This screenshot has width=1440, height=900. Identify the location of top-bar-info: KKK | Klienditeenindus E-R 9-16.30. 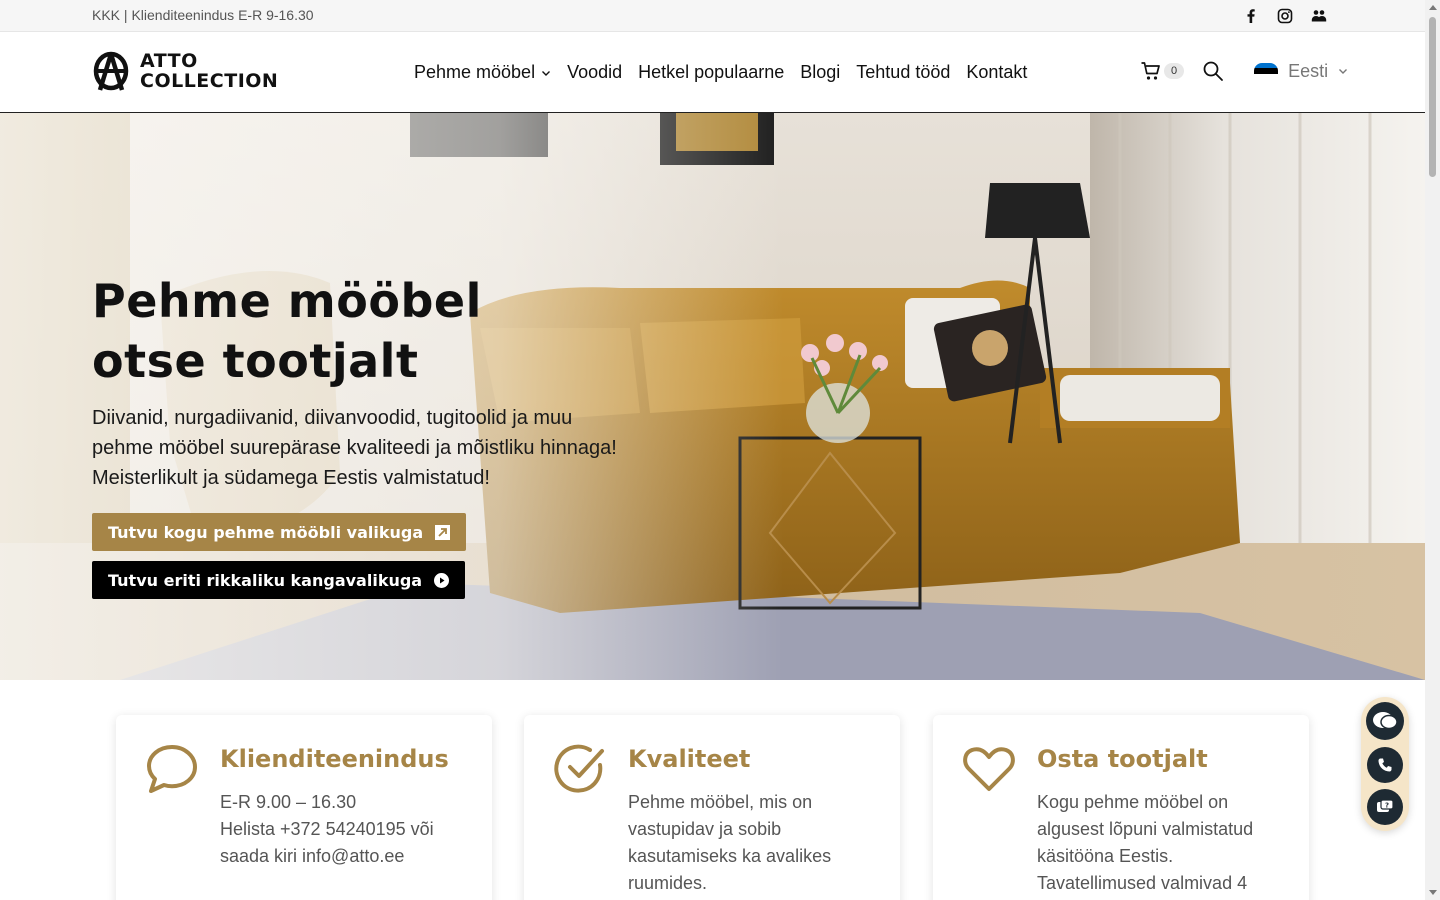
(203, 15).